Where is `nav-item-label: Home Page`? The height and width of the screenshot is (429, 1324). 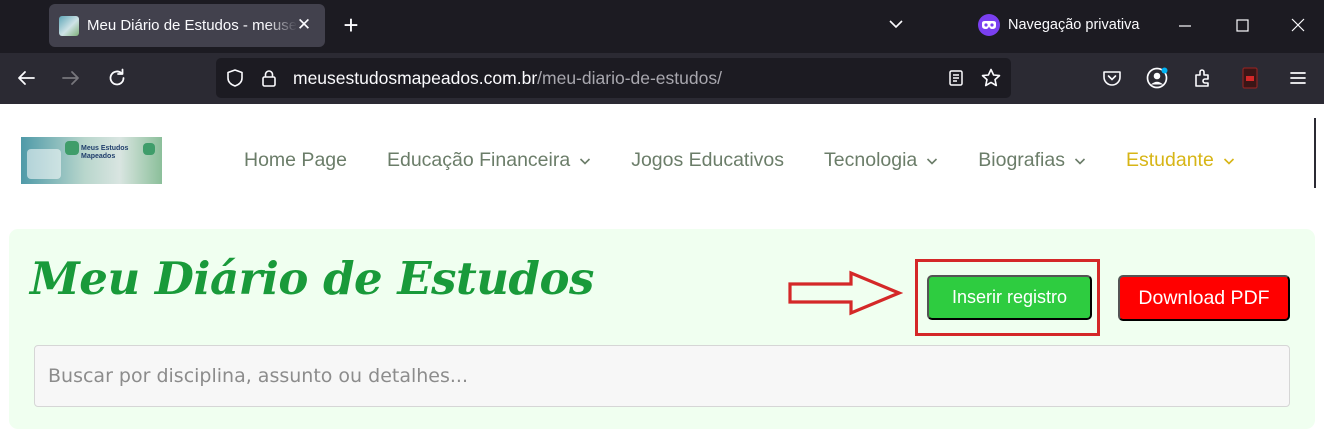 nav-item-label: Home Page is located at coordinates (295, 160).